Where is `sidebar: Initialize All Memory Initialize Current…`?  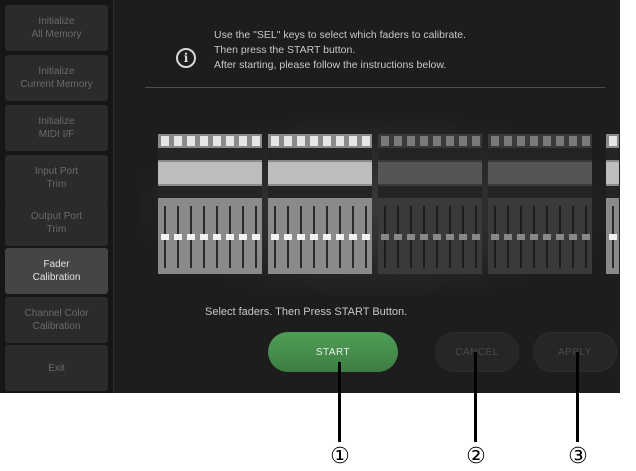 sidebar: Initialize All Memory Initialize Current… is located at coordinates (57, 196).